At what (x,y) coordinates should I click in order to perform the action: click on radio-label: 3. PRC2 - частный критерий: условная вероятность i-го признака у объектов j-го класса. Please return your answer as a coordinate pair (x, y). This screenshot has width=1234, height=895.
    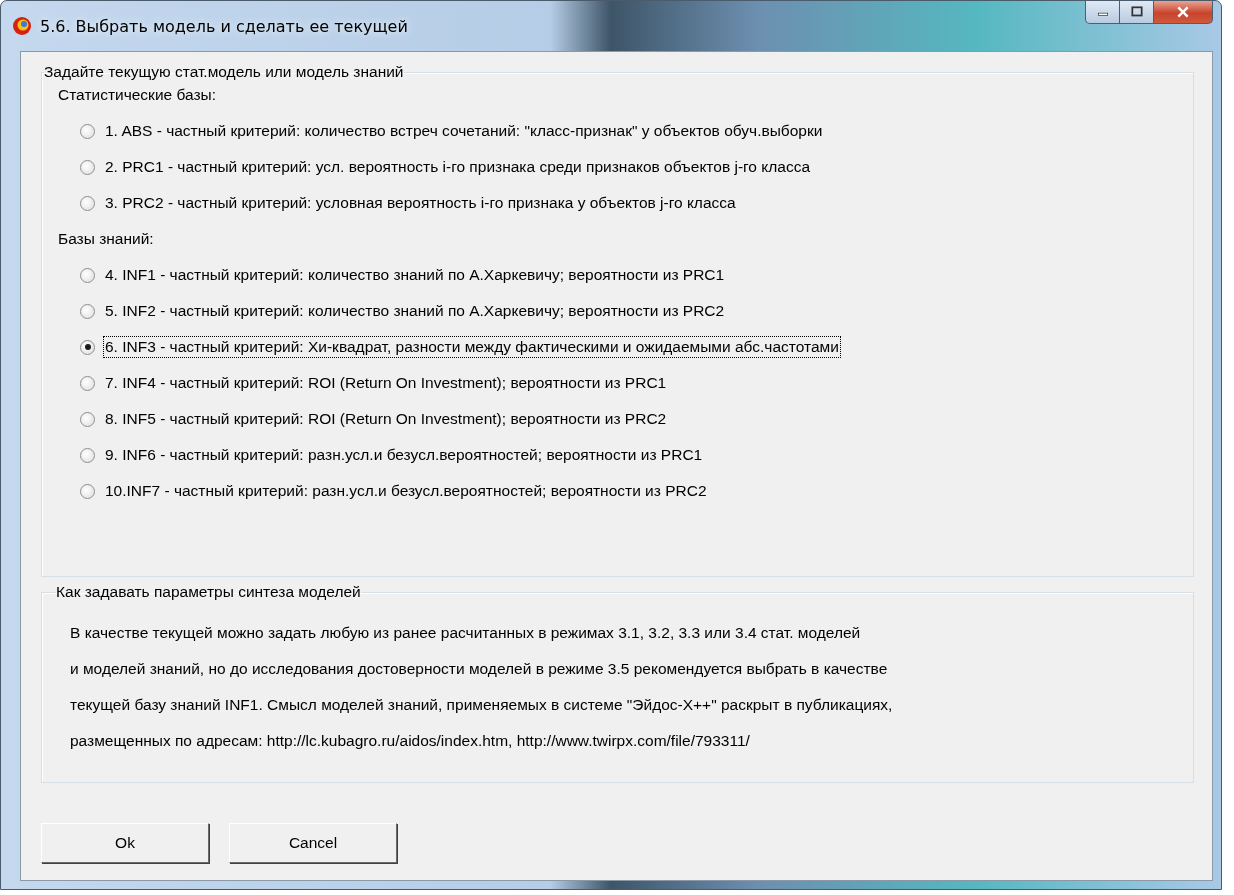
    Looking at the image, I should click on (420, 203).